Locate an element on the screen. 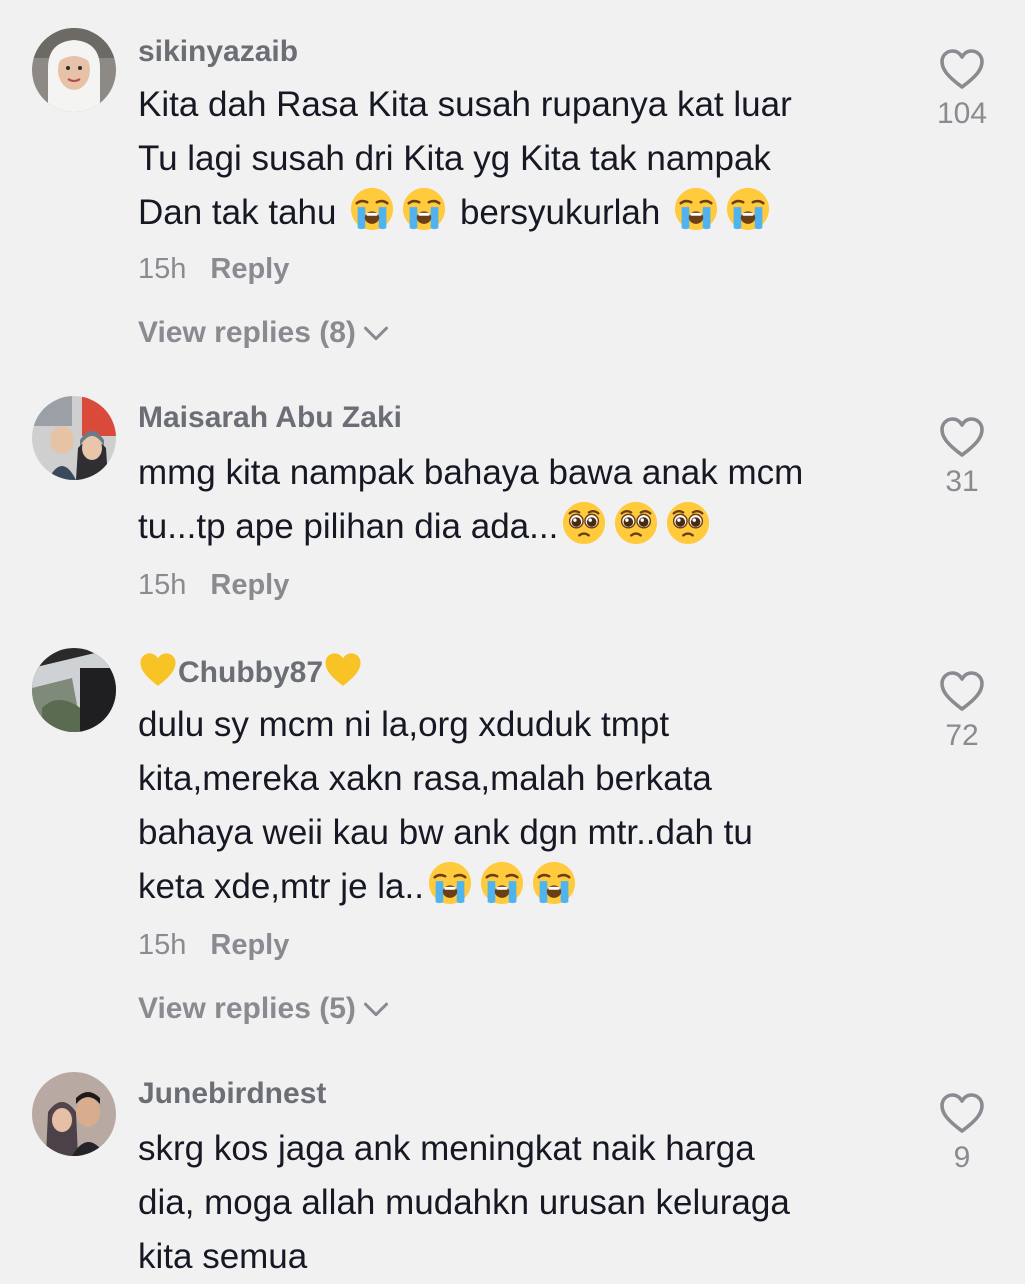 Image resolution: width=1025 pixels, height=1284 pixels. username-text: Chubby87 is located at coordinates (251, 672).